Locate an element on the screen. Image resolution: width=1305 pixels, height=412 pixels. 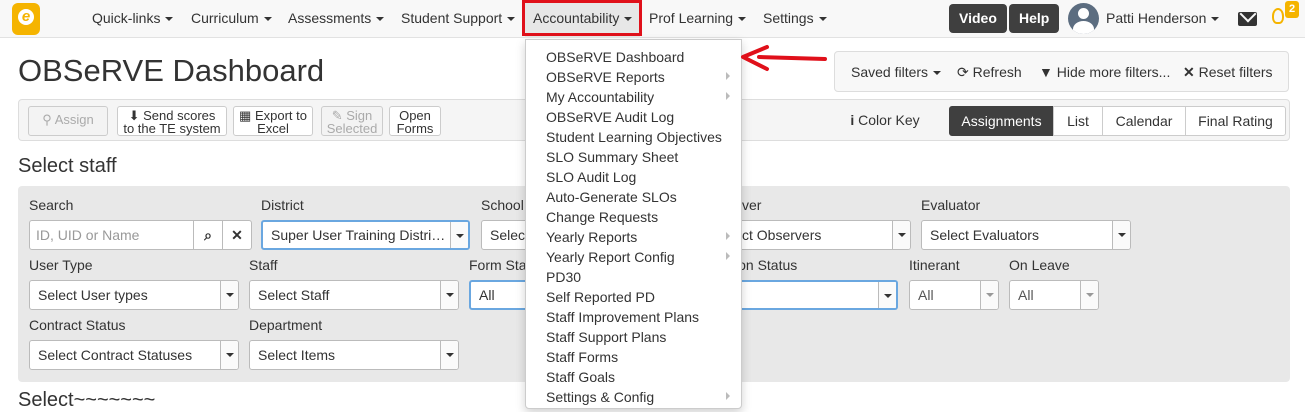
user-type-label: User Type is located at coordinates (61, 265).